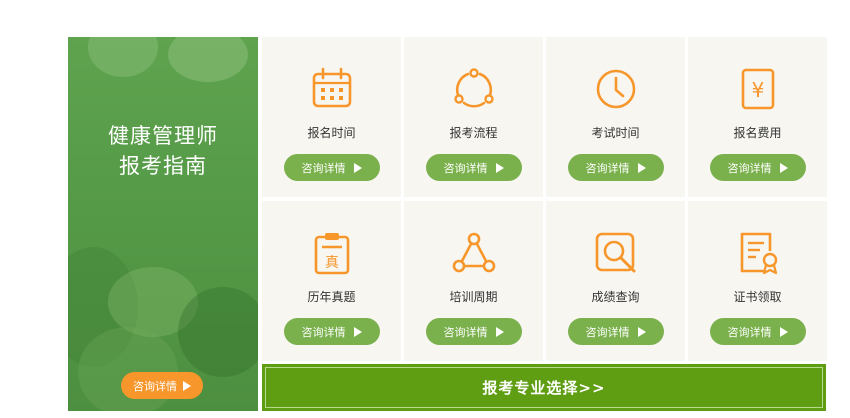  What do you see at coordinates (163, 136) in the screenshot?
I see `guide-title-line1: 健康管理师` at bounding box center [163, 136].